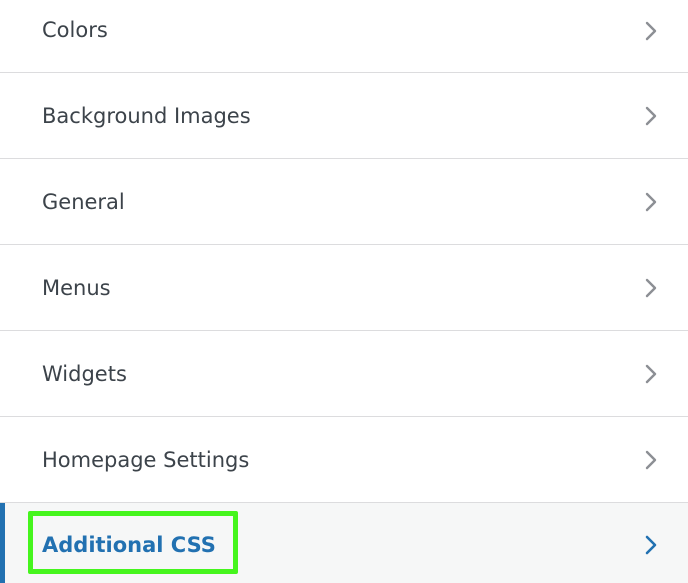 This screenshot has height=583, width=688. I want to click on menu-item-label: Homepage Settings, so click(146, 460).